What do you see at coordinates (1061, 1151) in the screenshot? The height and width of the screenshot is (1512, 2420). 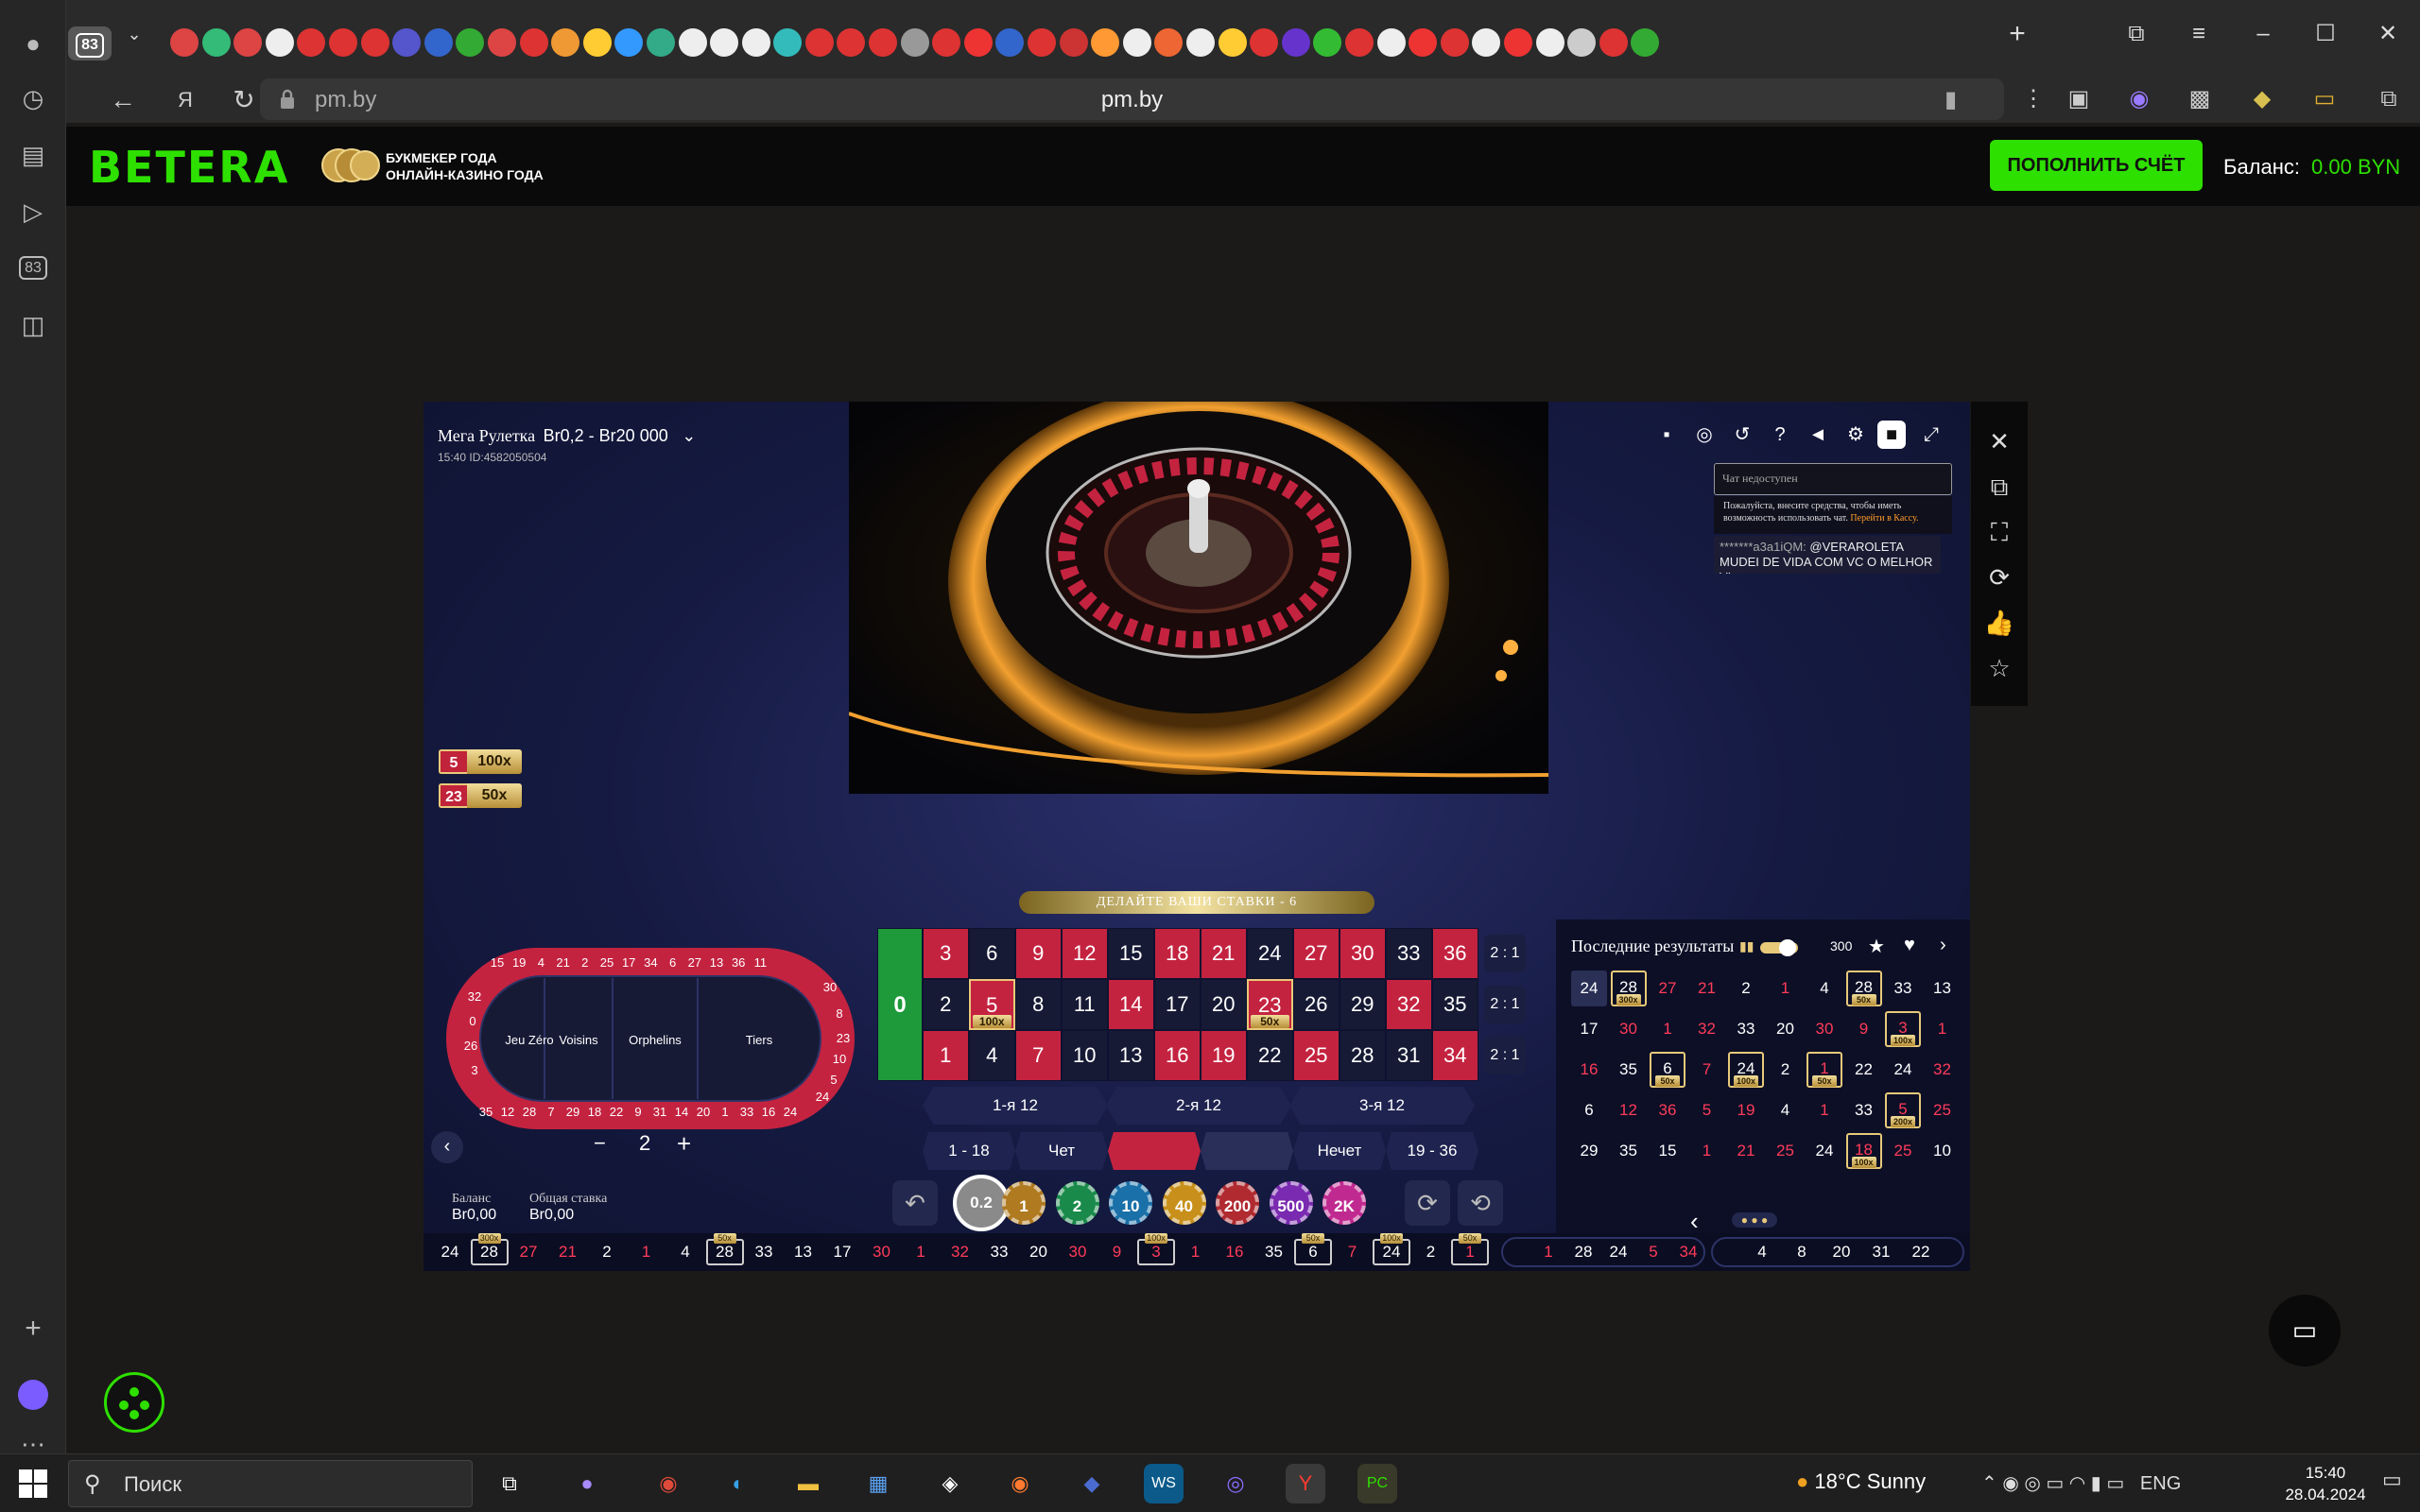 I see `even-bet: Чет` at bounding box center [1061, 1151].